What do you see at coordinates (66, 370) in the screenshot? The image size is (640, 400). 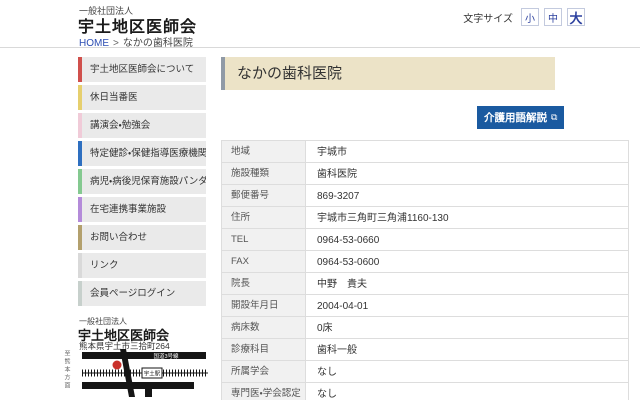 I see `map-direction-label: 至熊本方面` at bounding box center [66, 370].